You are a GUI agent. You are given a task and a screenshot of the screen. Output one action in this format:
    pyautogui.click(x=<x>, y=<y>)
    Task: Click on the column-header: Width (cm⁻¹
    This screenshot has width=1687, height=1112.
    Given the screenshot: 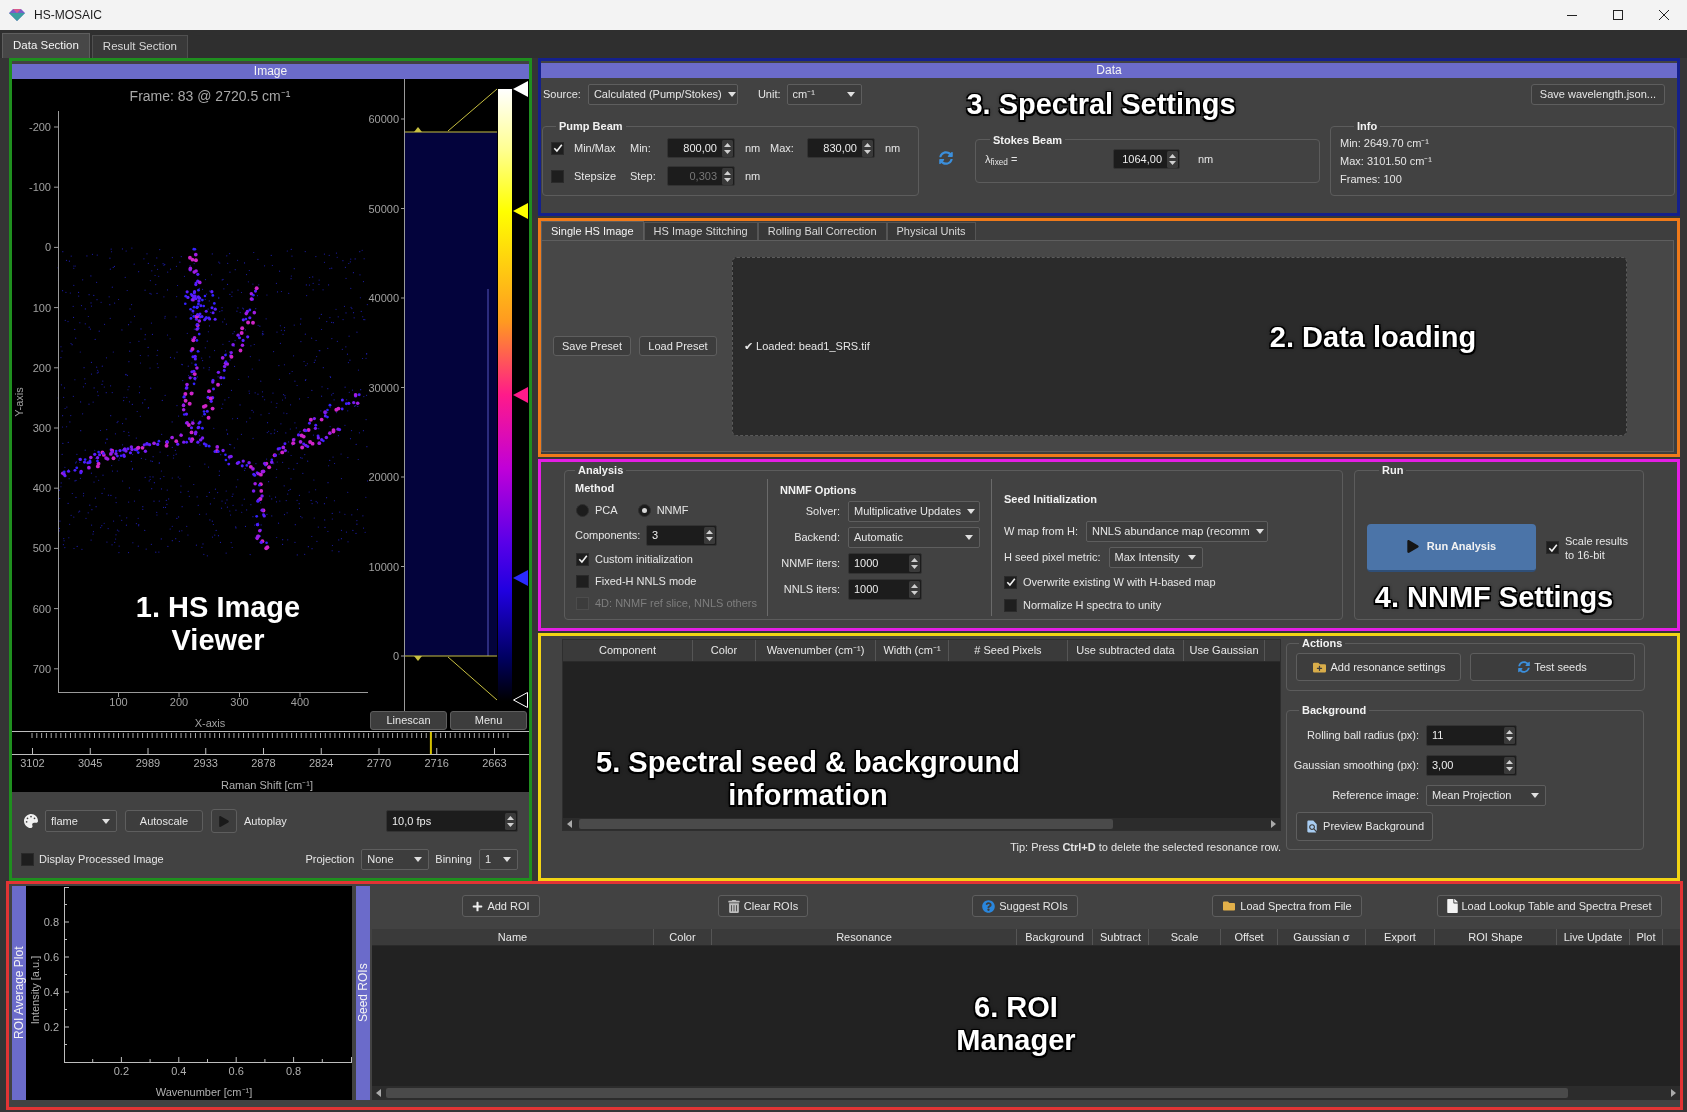 What is the action you would take?
    pyautogui.click(x=912, y=650)
    